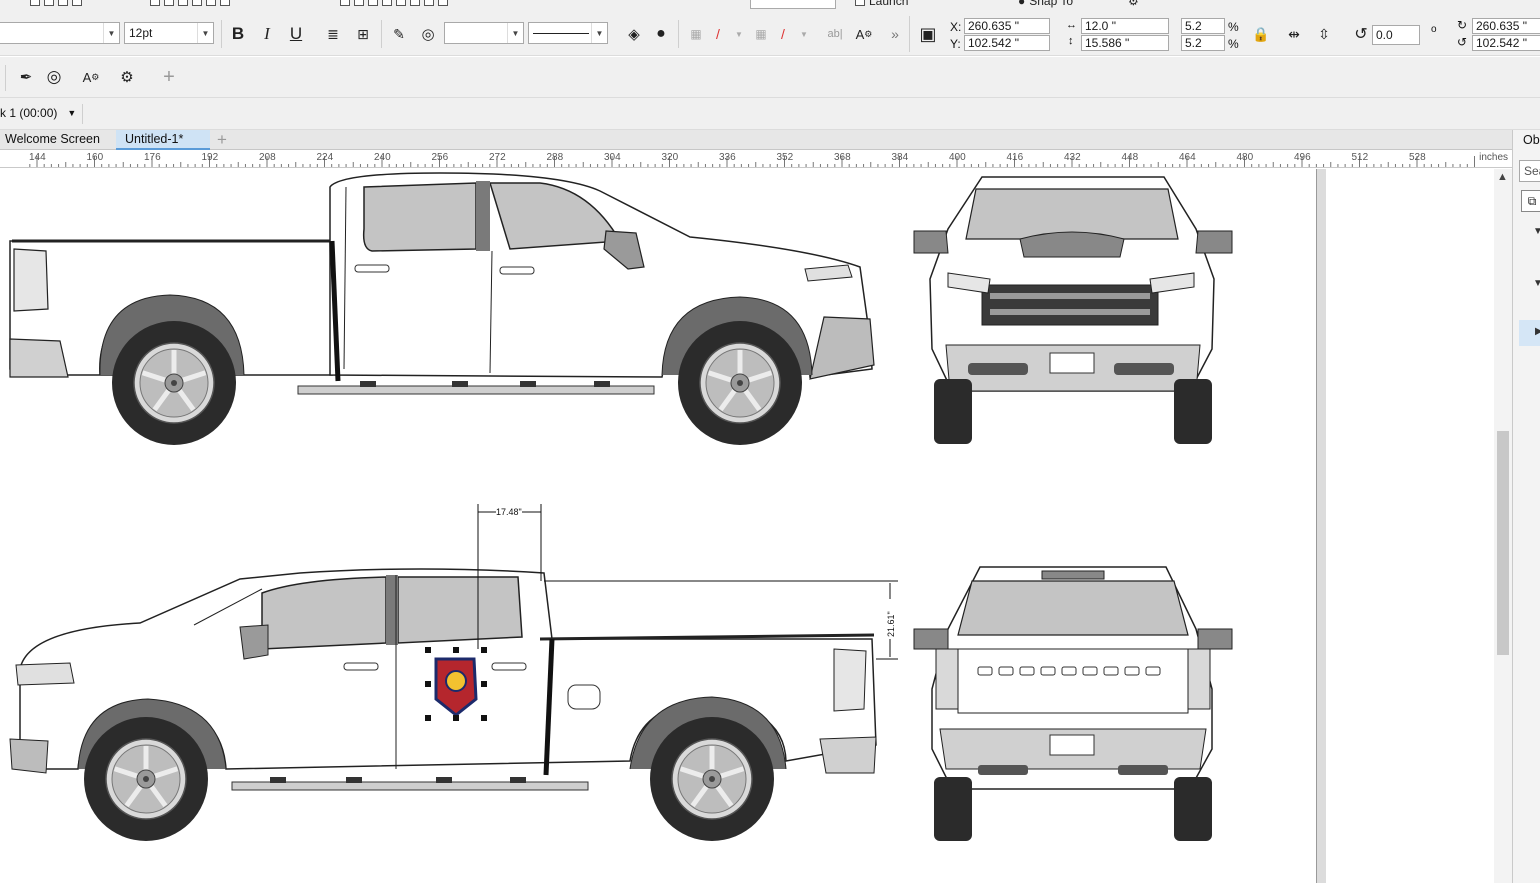  I want to click on font-settings-icon: A ⚙, so click(864, 34).